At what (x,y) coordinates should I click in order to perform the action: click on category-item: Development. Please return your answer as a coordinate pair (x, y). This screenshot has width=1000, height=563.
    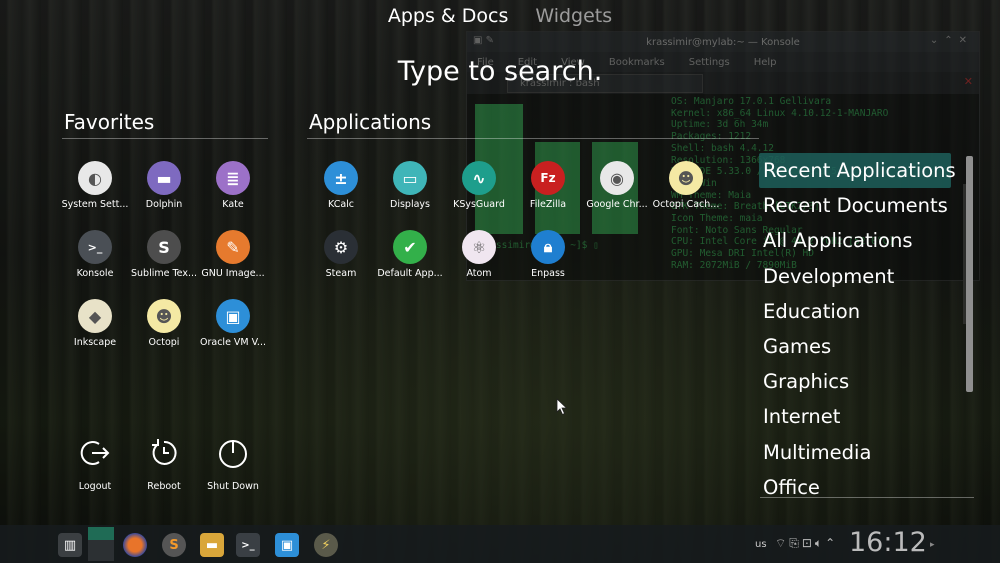
    Looking at the image, I should click on (859, 276).